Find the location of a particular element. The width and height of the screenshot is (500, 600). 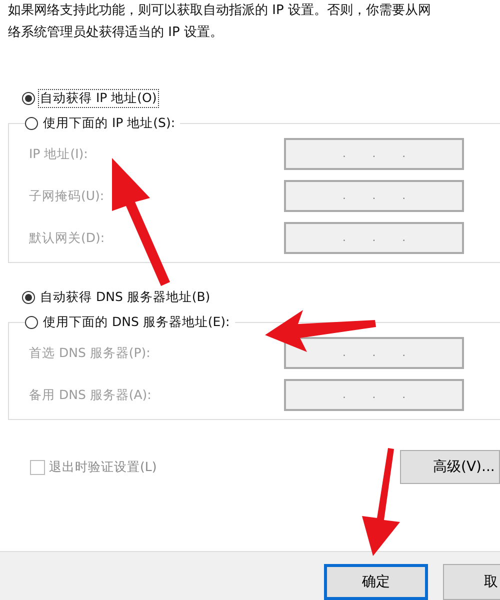

field-label: 首选 DNS 服务器(P): is located at coordinates (90, 353).